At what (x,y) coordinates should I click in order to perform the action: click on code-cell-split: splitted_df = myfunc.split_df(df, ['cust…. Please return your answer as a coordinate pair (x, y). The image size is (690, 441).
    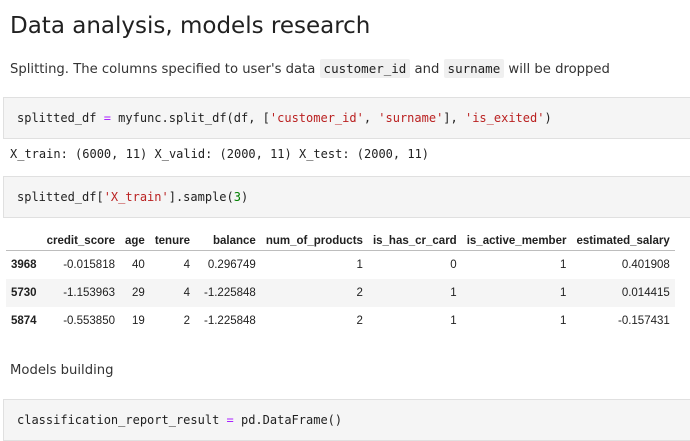
    Looking at the image, I should click on (346, 118).